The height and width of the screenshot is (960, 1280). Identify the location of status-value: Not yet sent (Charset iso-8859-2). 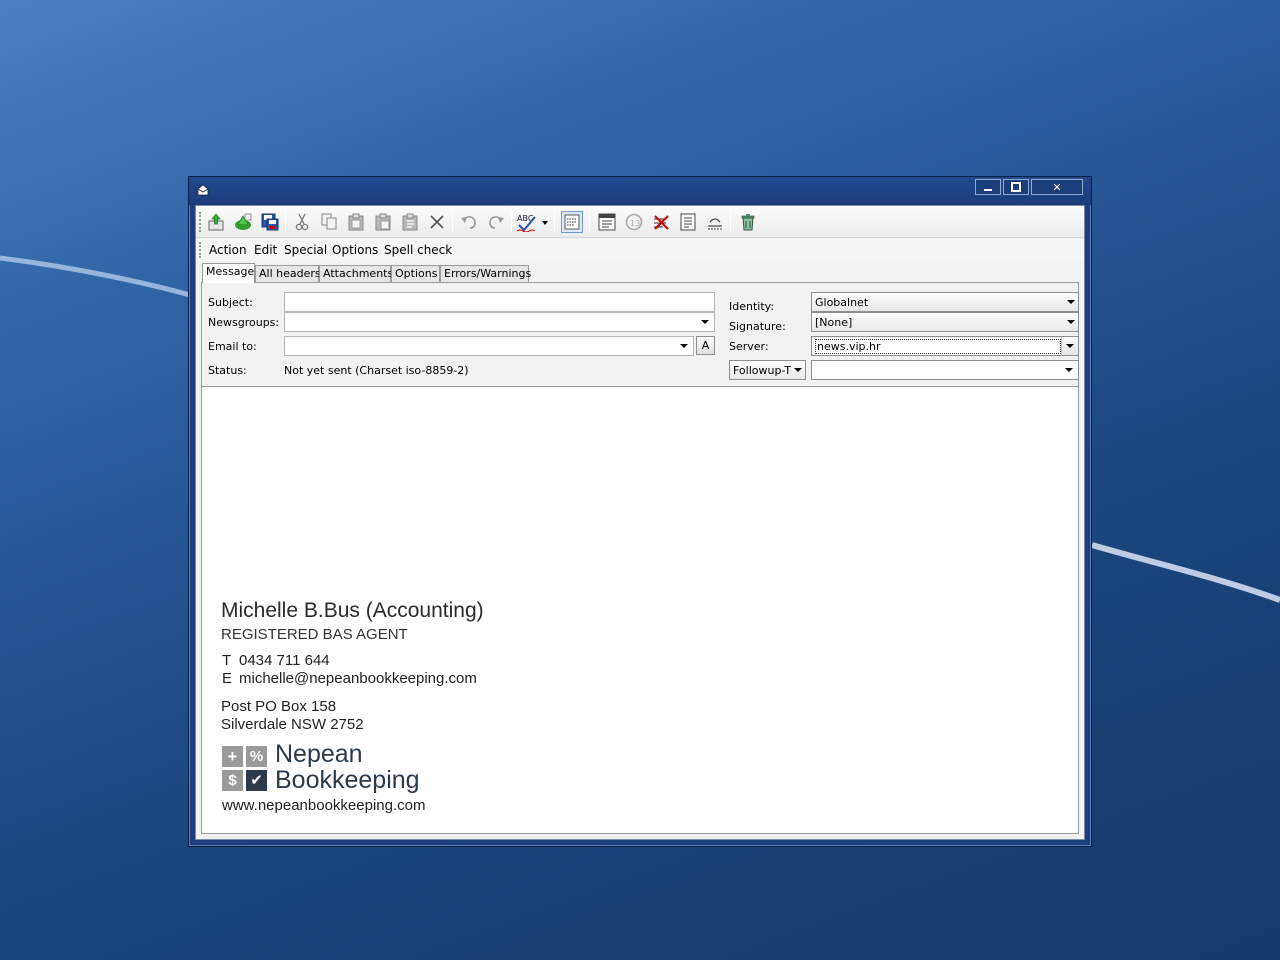
(376, 370).